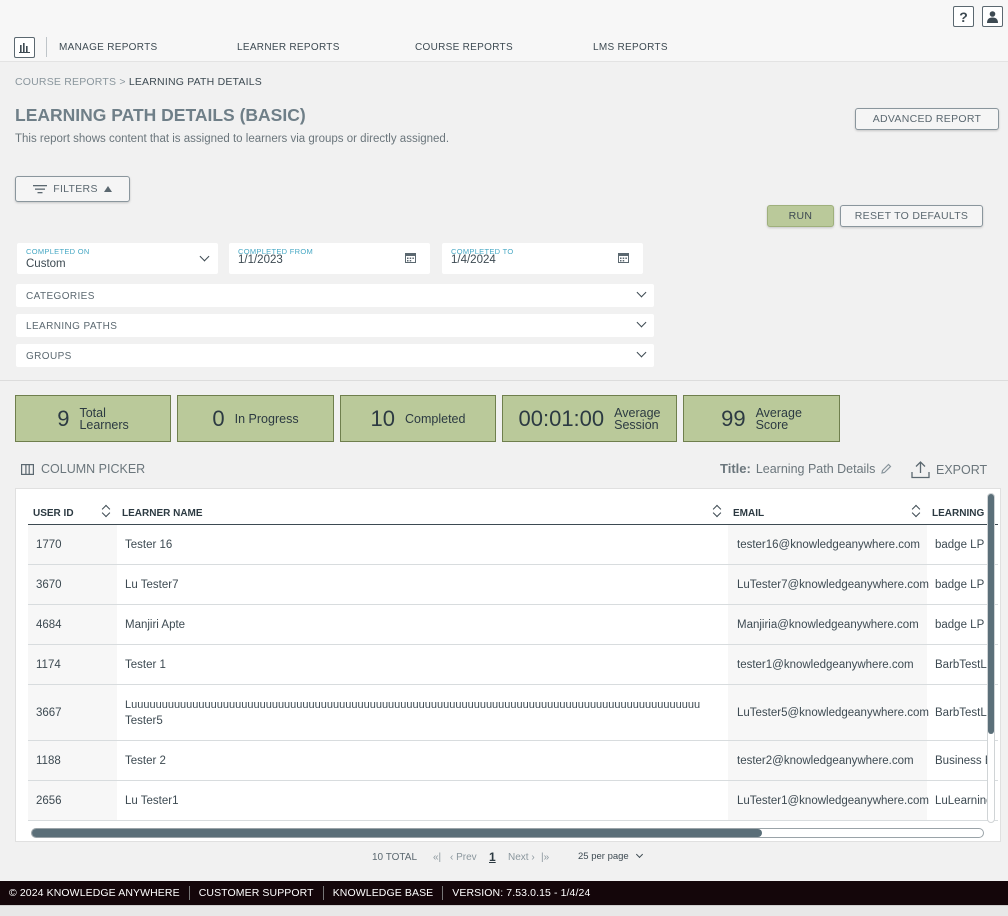  Describe the element at coordinates (886, 469) in the screenshot. I see `pencil-icon` at that location.